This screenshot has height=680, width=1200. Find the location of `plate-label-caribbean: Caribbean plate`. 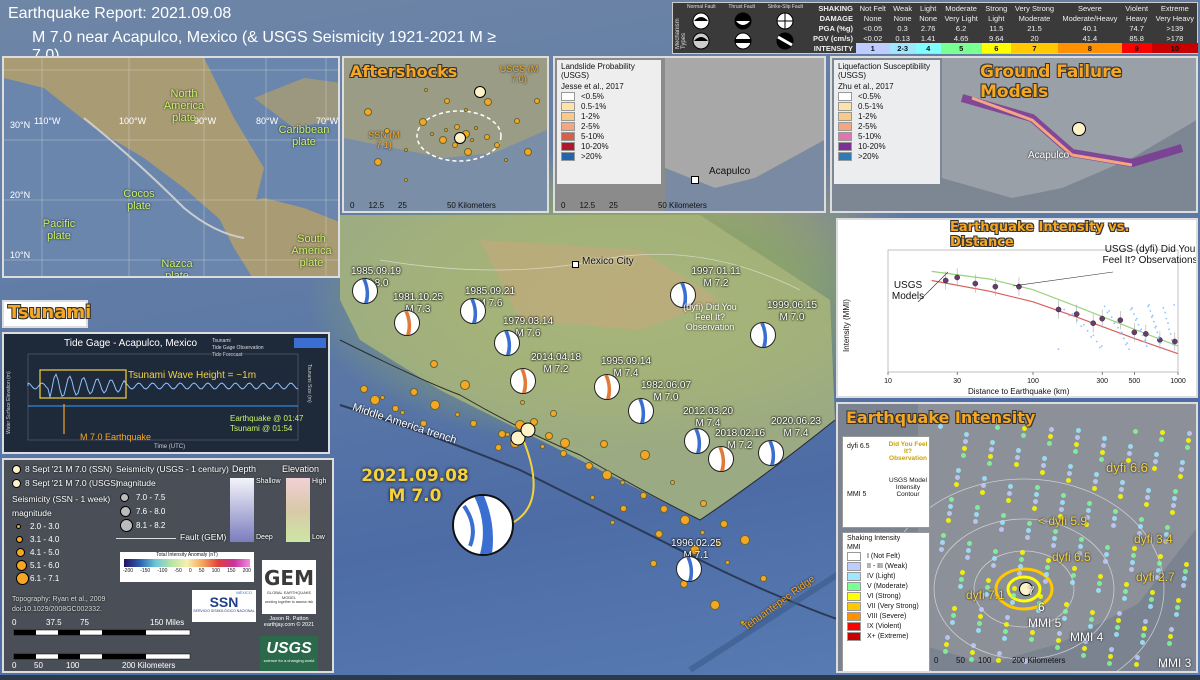

plate-label-caribbean: Caribbean plate is located at coordinates (304, 136).